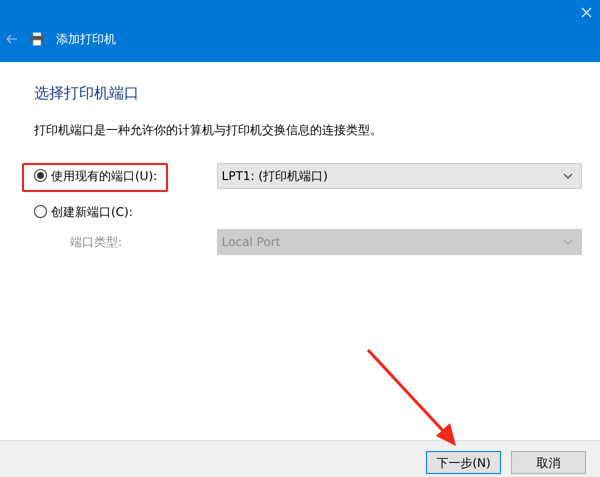  What do you see at coordinates (37, 39) in the screenshot?
I see `printer-icon` at bounding box center [37, 39].